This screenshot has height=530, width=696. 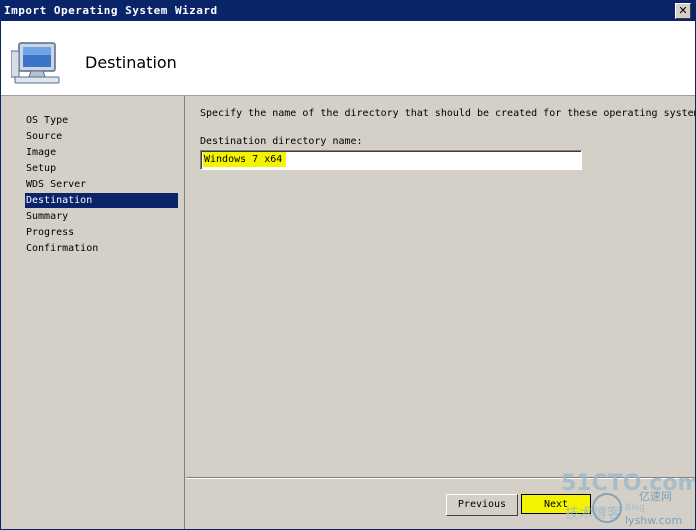 What do you see at coordinates (101, 136) in the screenshot?
I see `step-source: Source` at bounding box center [101, 136].